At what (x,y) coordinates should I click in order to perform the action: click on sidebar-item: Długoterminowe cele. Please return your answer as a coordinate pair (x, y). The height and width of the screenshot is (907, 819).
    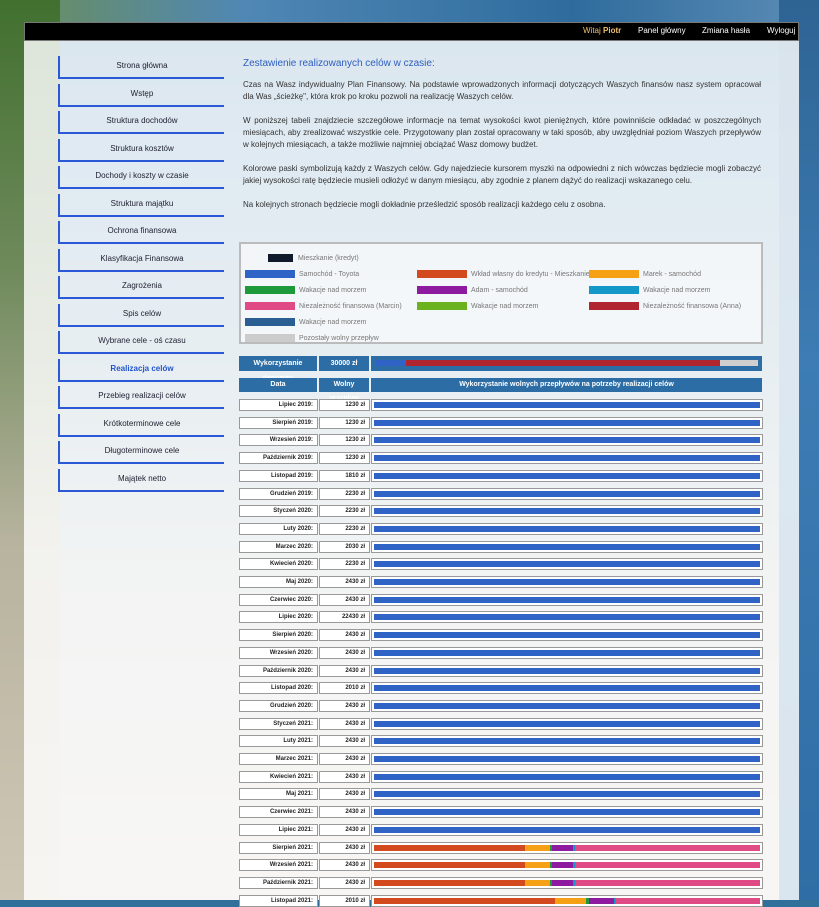
    Looking at the image, I should click on (141, 452).